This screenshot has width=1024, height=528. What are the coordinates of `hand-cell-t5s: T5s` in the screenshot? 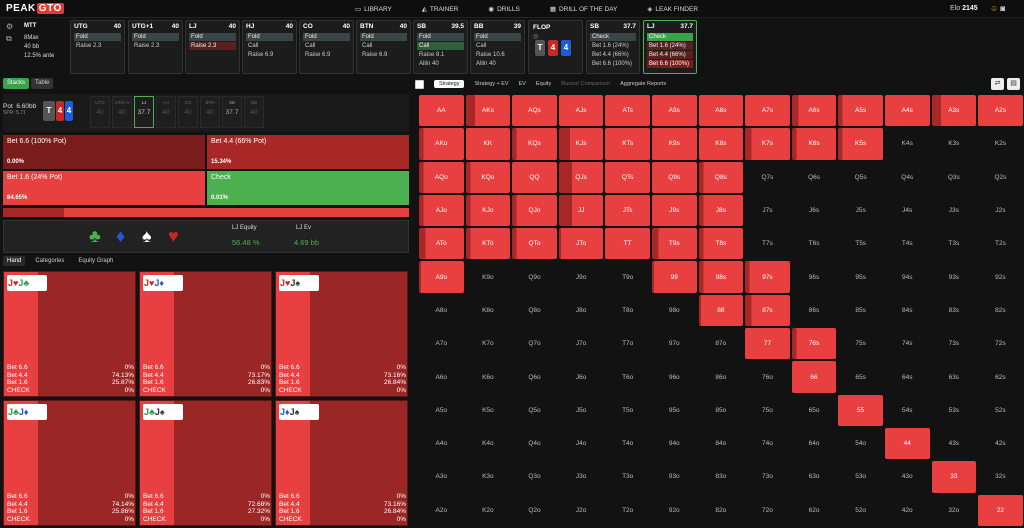 It's located at (860, 243).